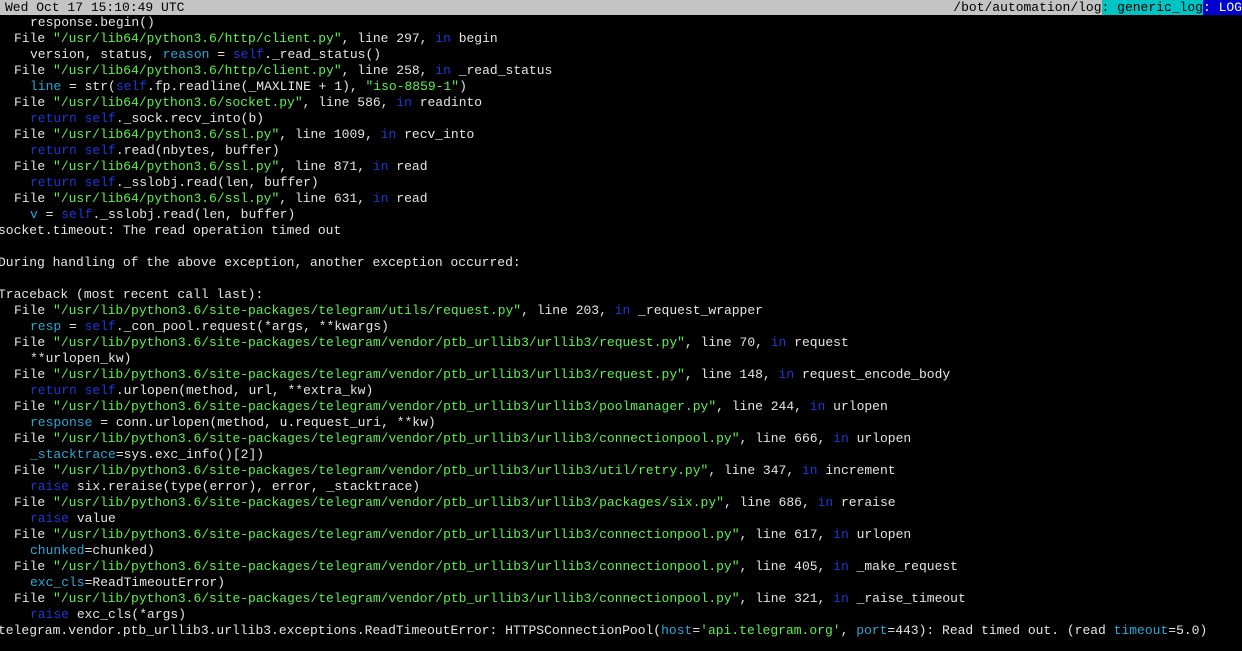  I want to click on text-token: , line 871,, so click(326, 166).